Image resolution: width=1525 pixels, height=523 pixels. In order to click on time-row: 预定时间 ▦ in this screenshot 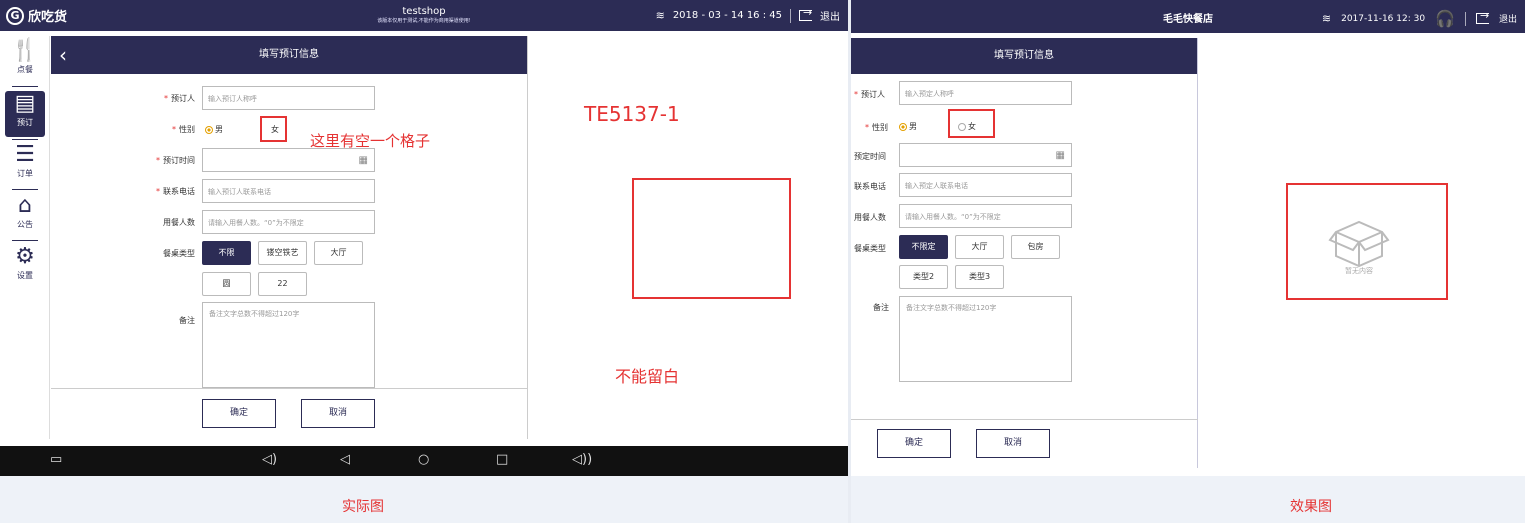, I will do `click(1024, 155)`.